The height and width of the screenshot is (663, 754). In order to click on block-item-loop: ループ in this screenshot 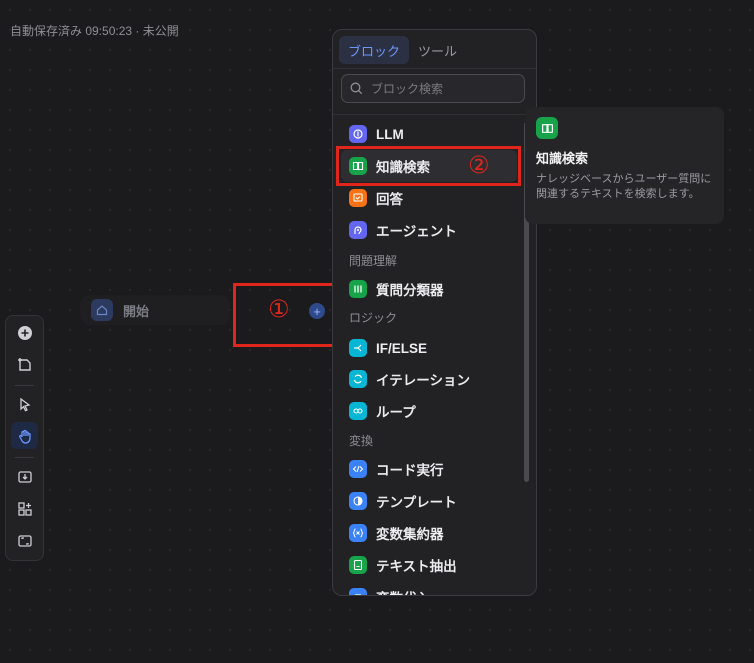, I will do `click(429, 411)`.